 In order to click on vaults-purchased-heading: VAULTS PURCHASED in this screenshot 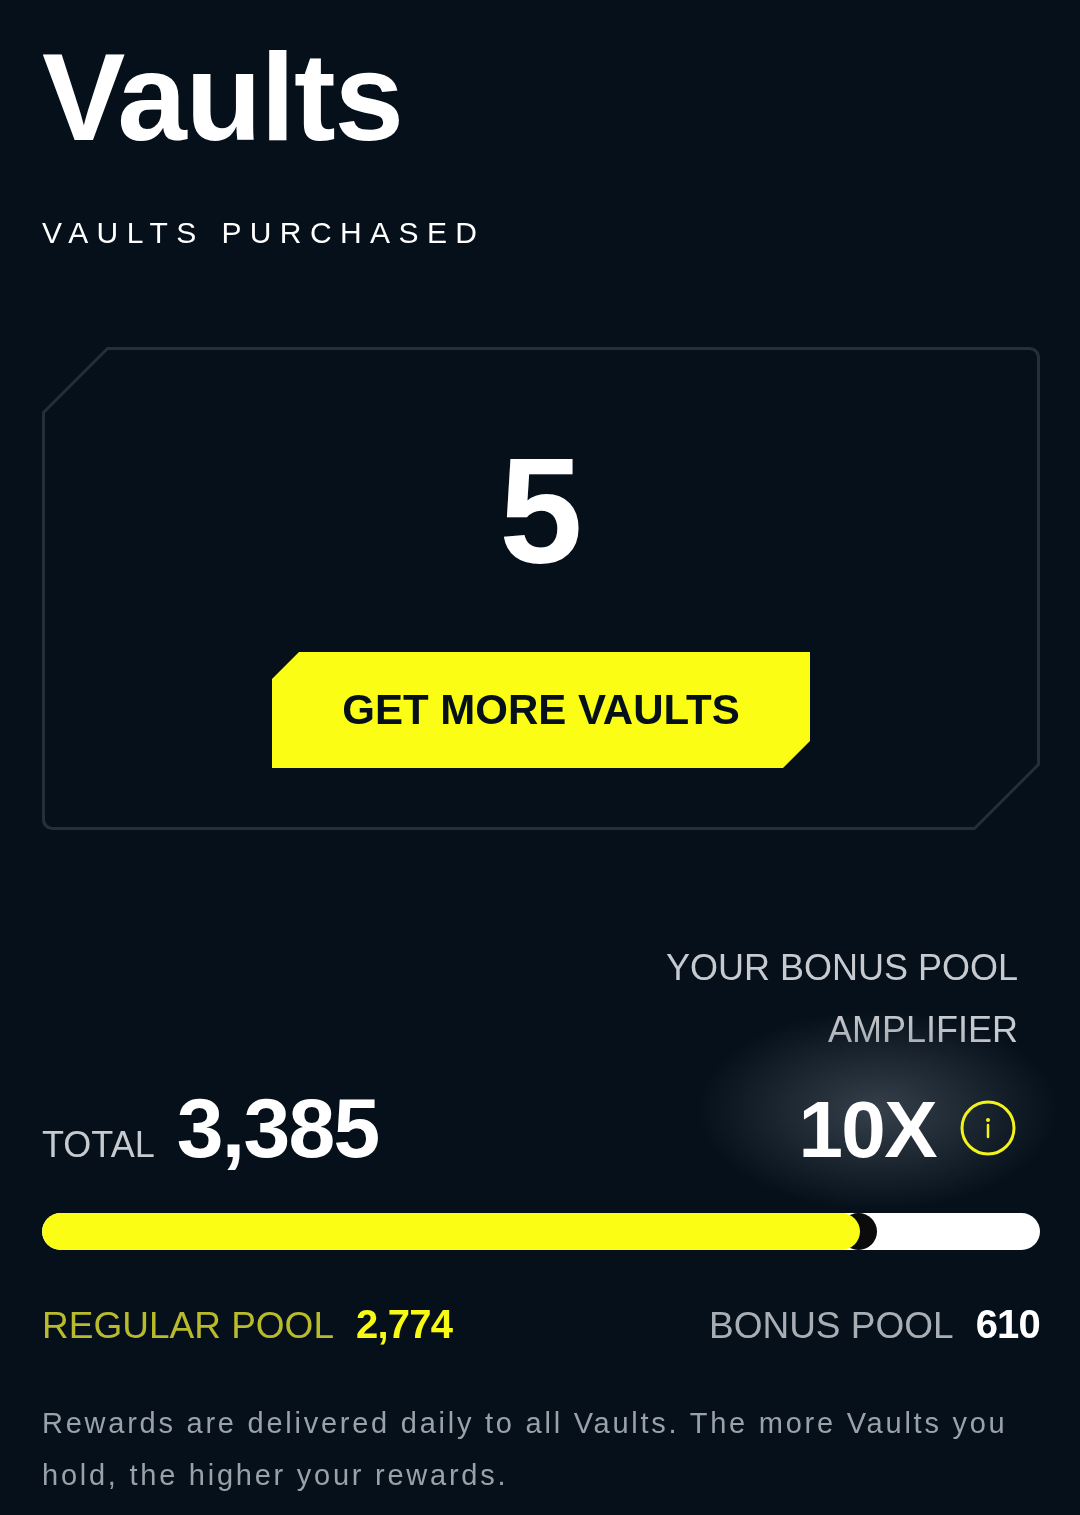, I will do `click(264, 233)`.